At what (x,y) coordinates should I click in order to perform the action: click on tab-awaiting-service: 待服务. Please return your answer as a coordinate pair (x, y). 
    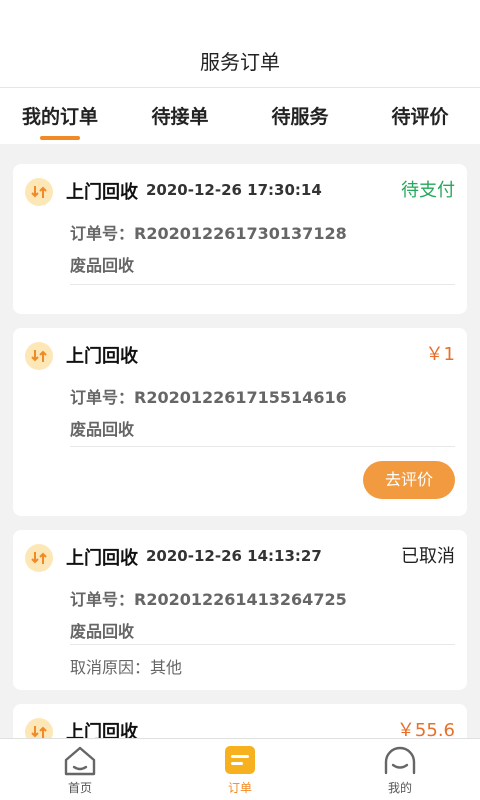
    Looking at the image, I should click on (300, 116).